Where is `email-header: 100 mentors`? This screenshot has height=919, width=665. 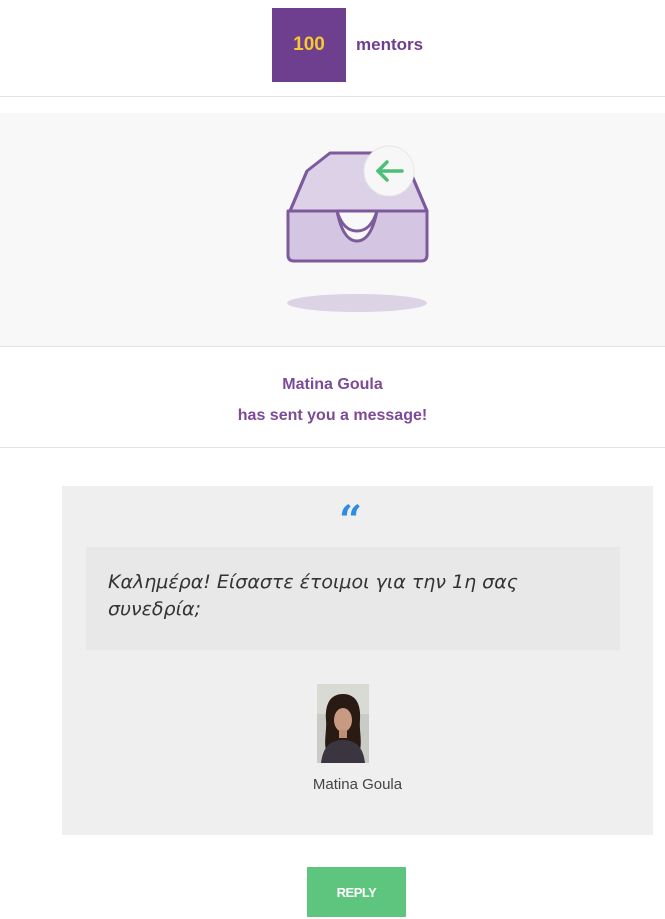
email-header: 100 mentors is located at coordinates (332, 48).